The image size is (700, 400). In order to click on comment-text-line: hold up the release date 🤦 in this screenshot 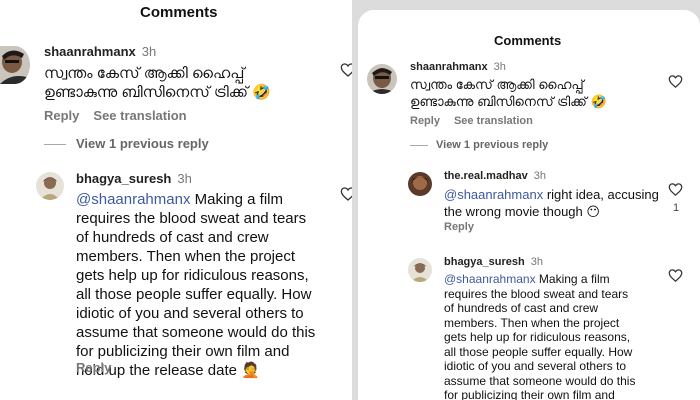, I will do `click(168, 370)`.